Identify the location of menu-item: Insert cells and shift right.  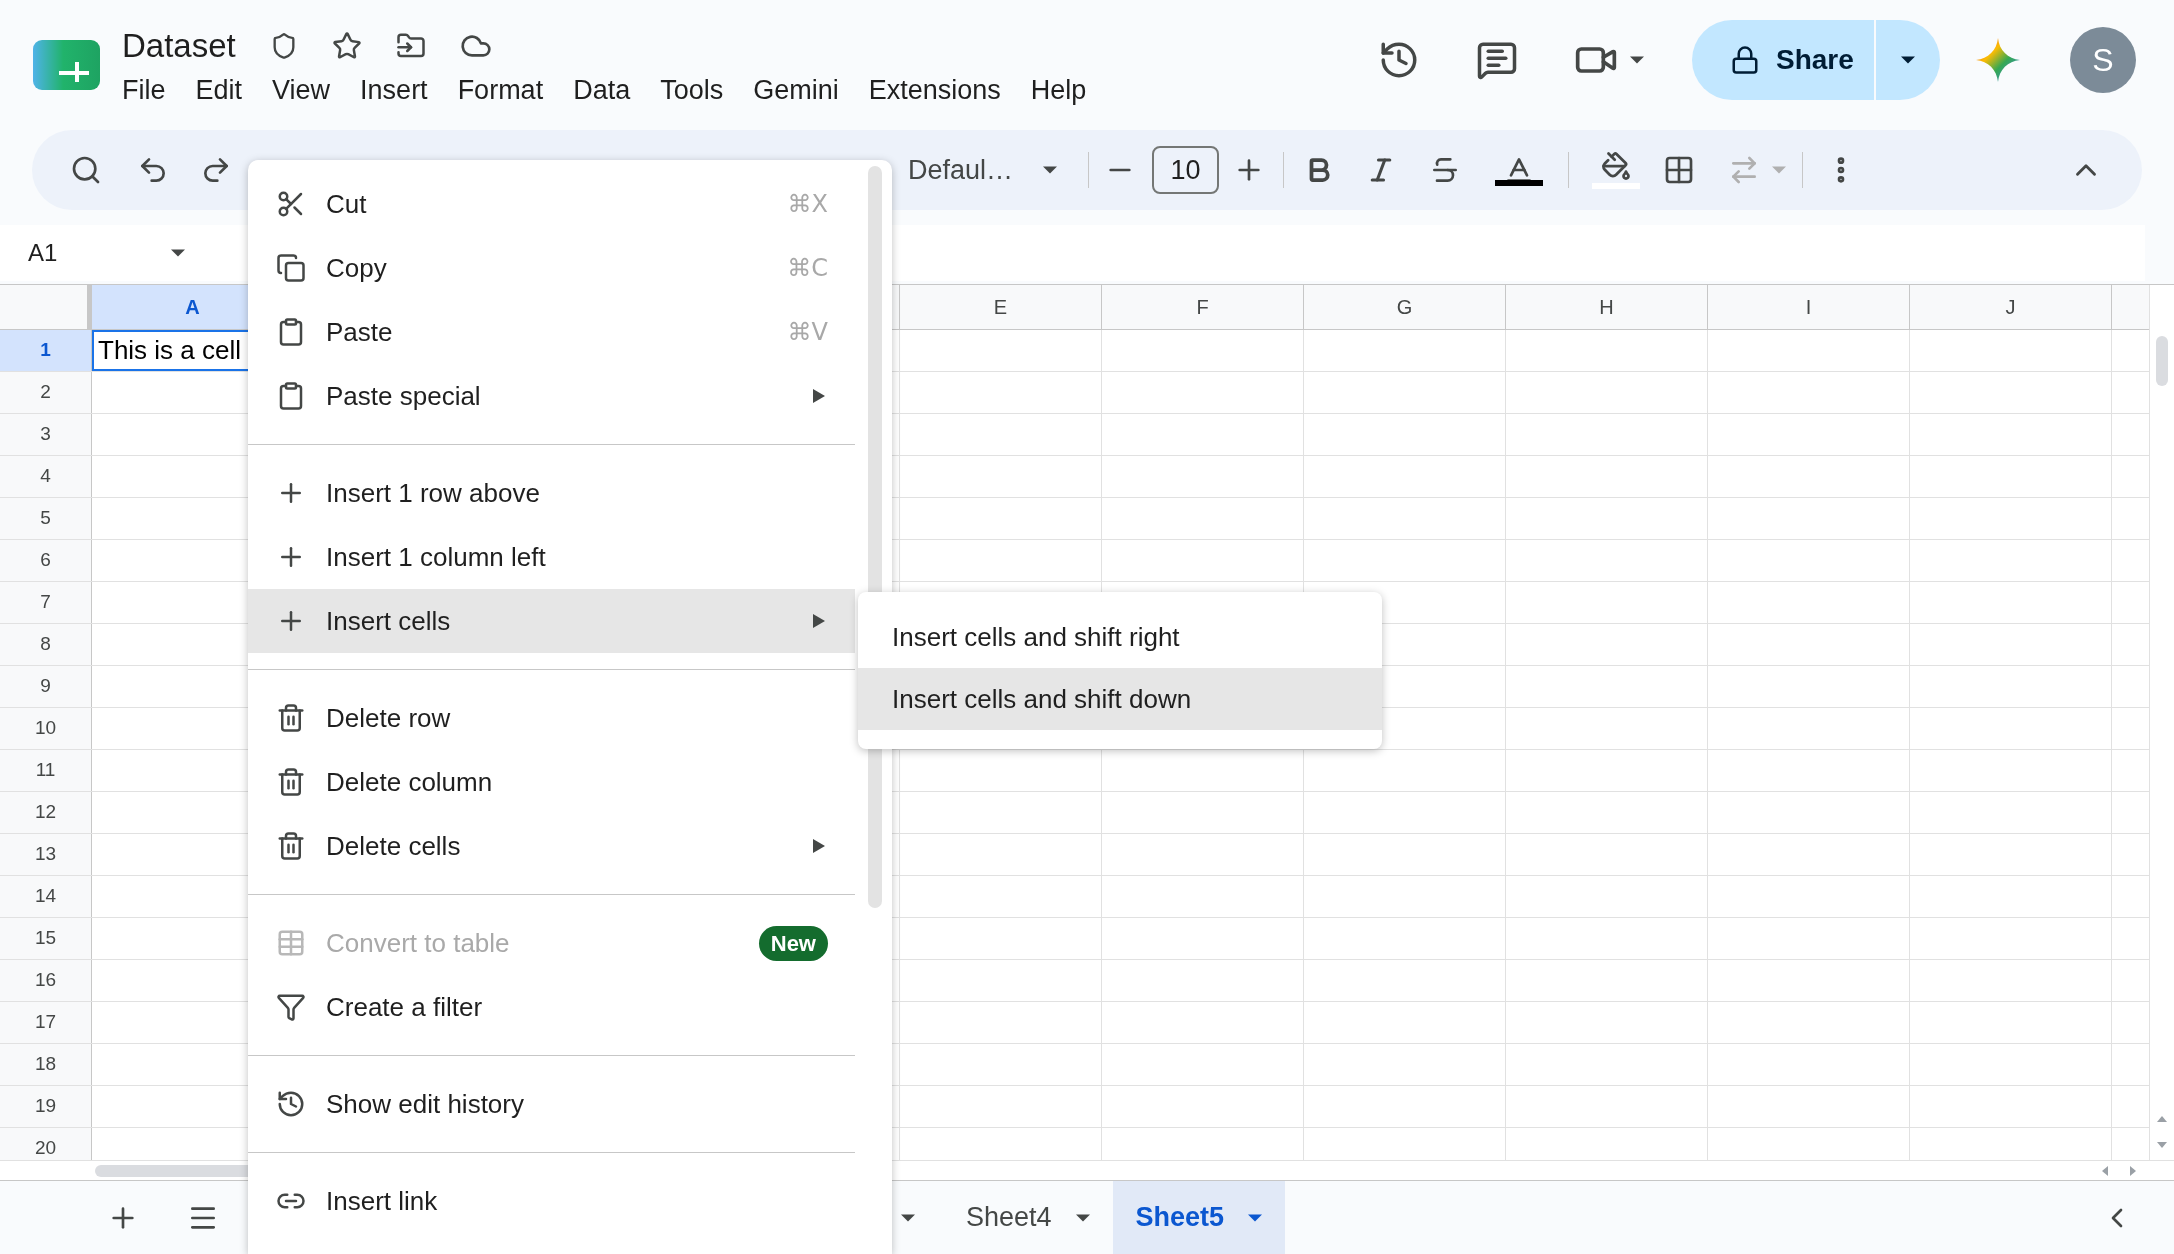
(1120, 637).